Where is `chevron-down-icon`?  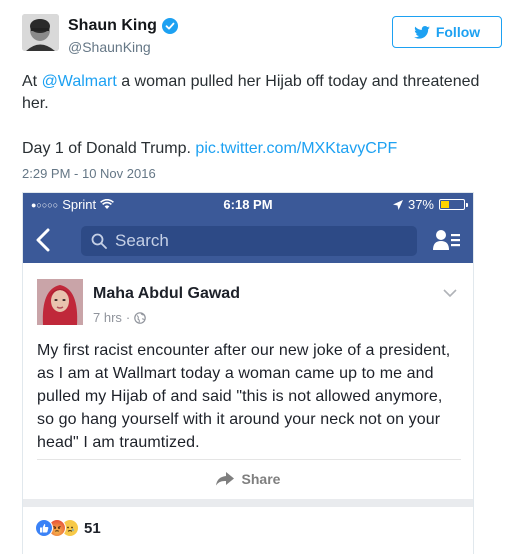 chevron-down-icon is located at coordinates (450, 293).